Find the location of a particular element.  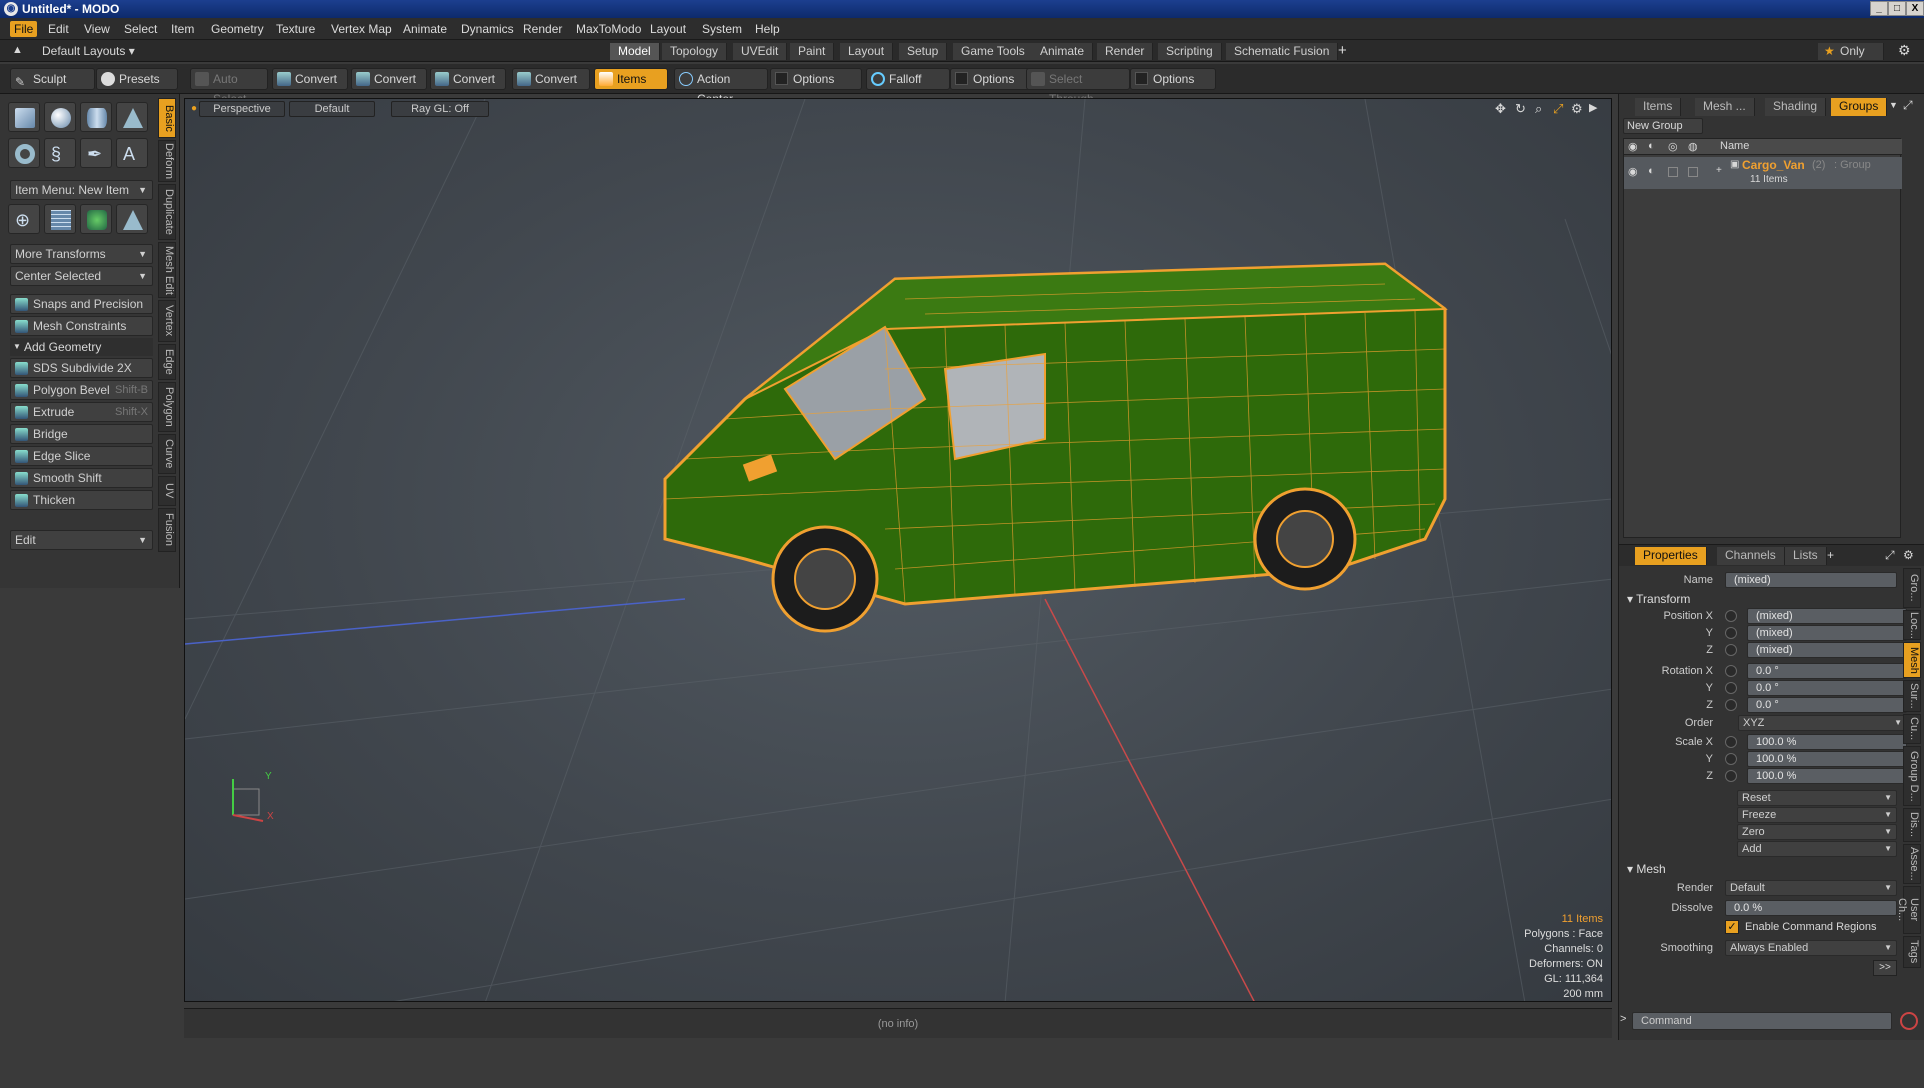

tab-shading: Shading is located at coordinates (1796, 107).